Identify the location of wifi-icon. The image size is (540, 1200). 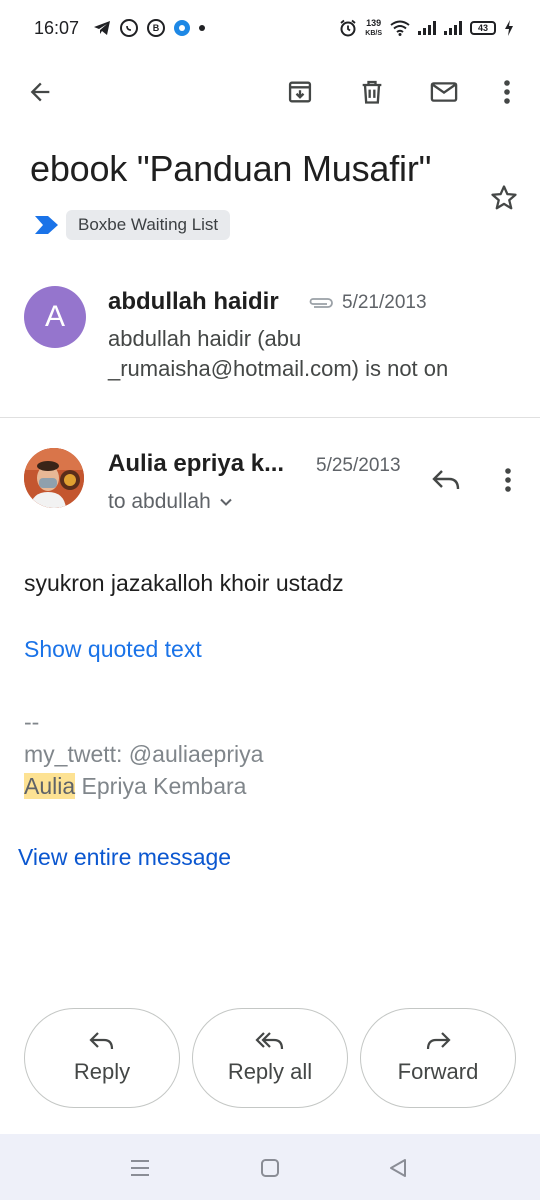
(400, 28).